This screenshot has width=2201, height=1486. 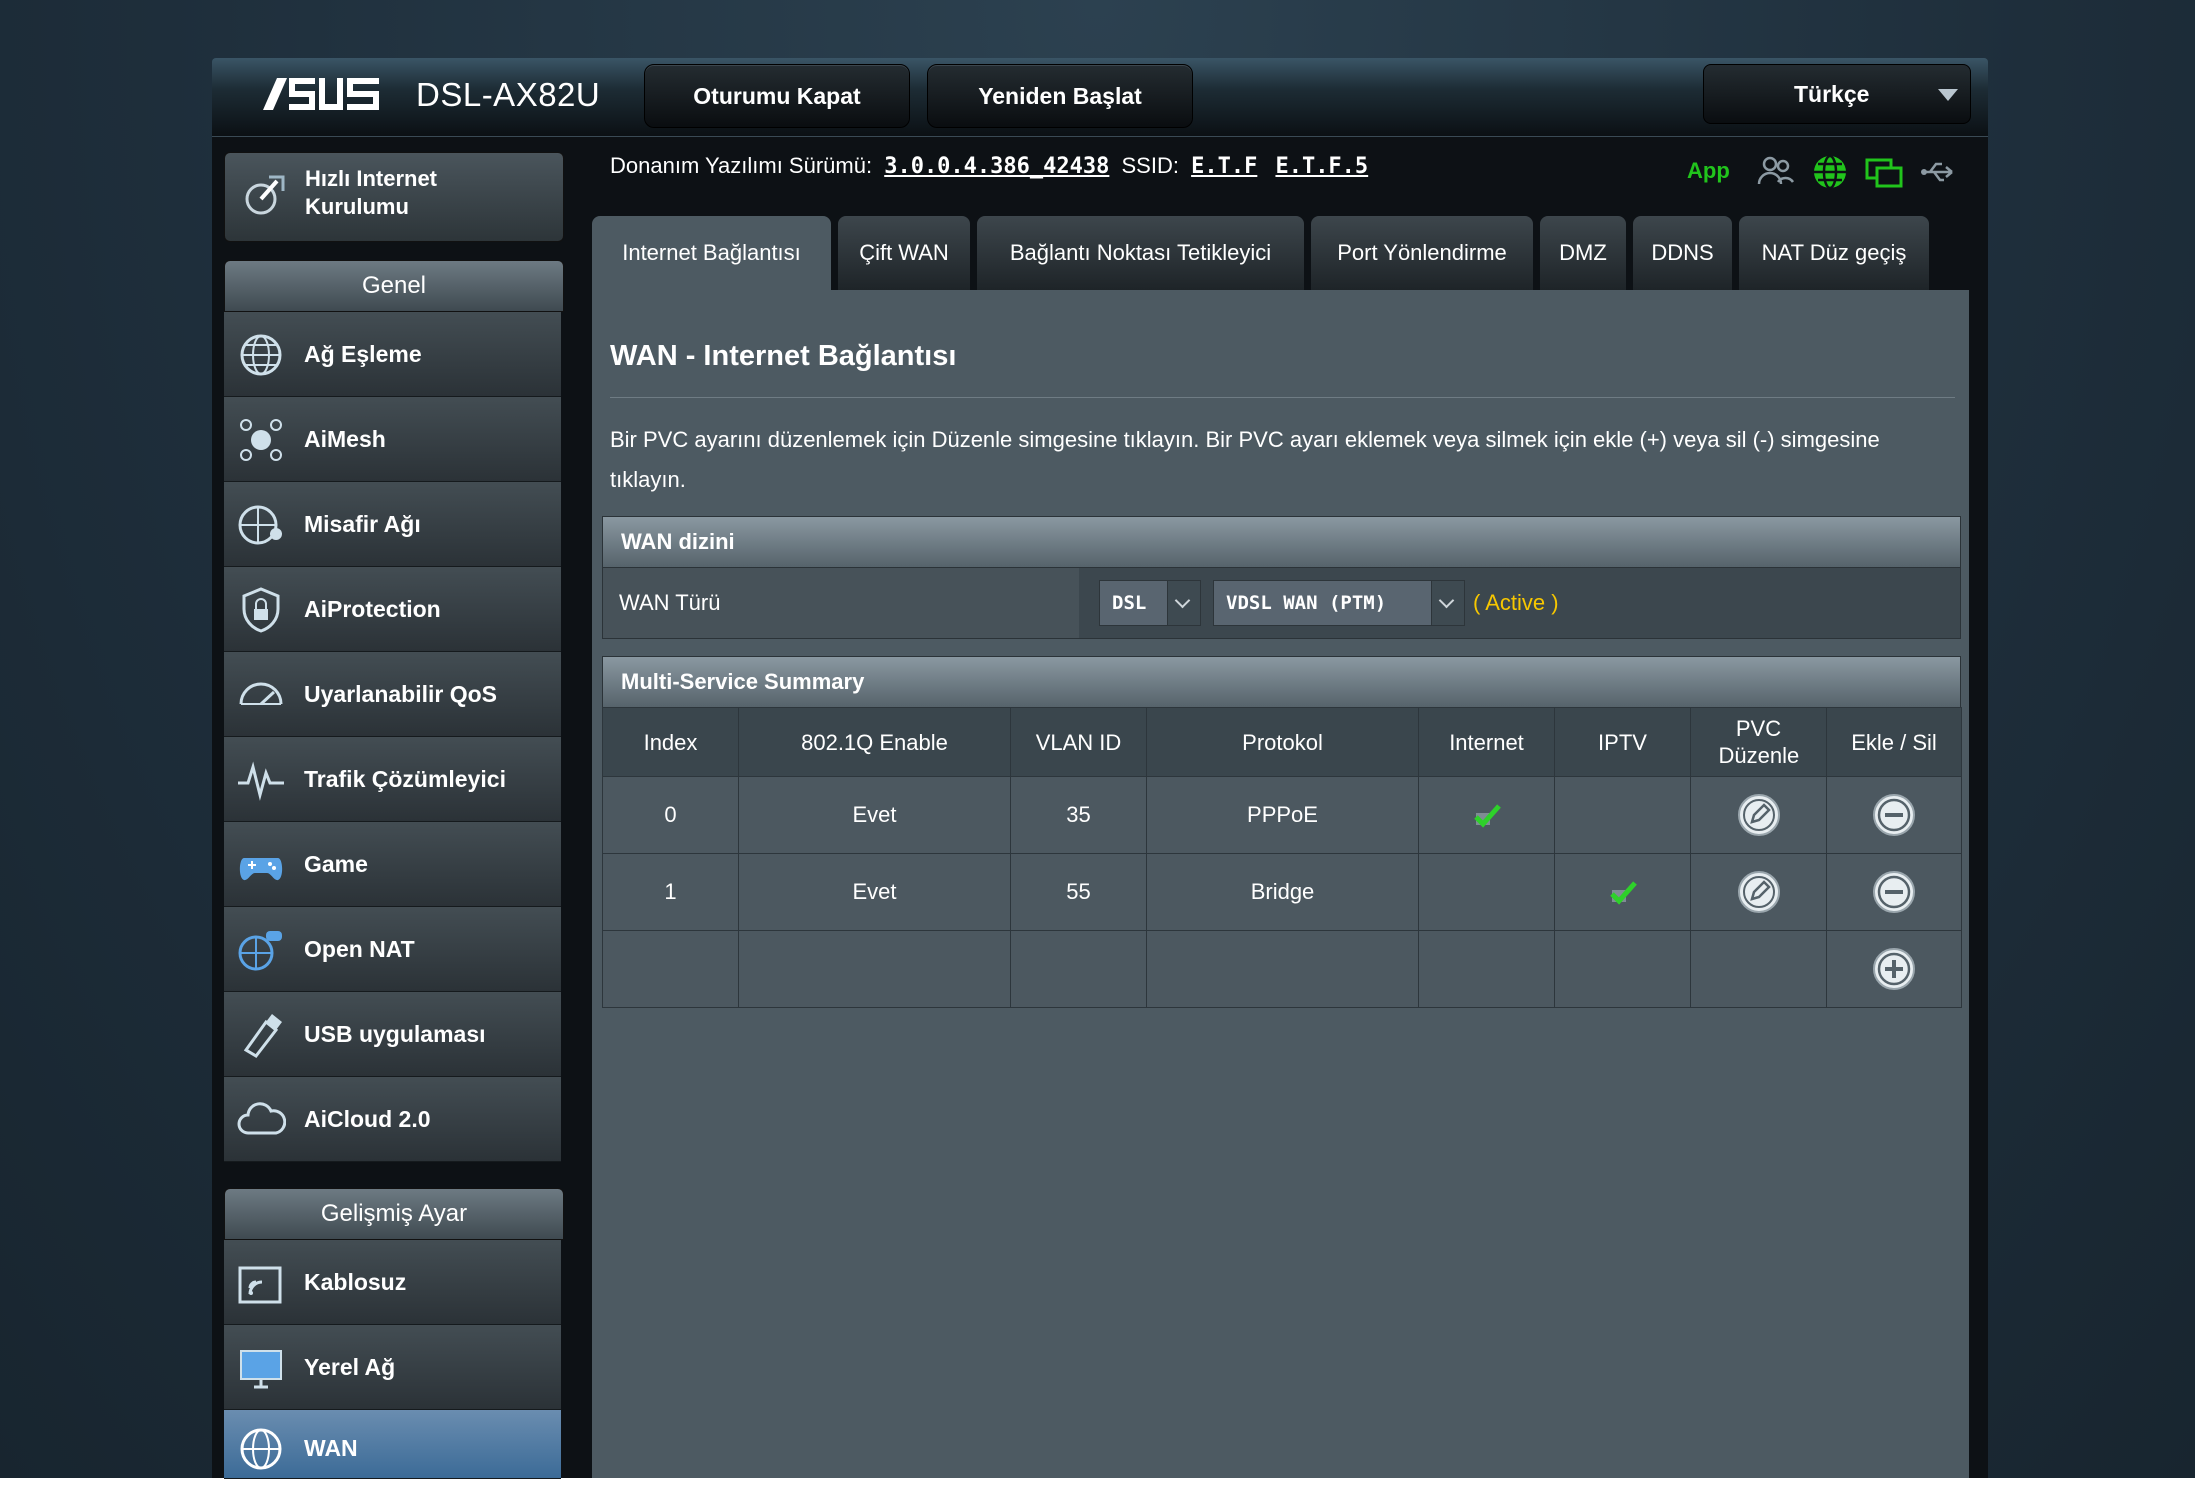 I want to click on general-section-heading: Genel, so click(x=394, y=286).